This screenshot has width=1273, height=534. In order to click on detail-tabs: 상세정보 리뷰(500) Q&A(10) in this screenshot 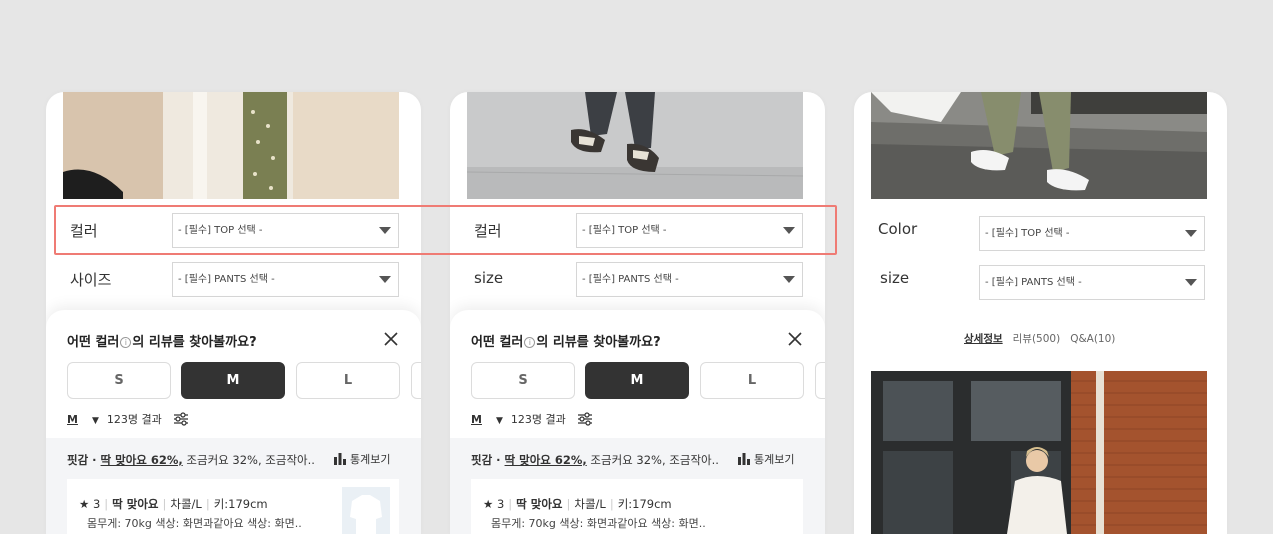, I will do `click(1044, 338)`.